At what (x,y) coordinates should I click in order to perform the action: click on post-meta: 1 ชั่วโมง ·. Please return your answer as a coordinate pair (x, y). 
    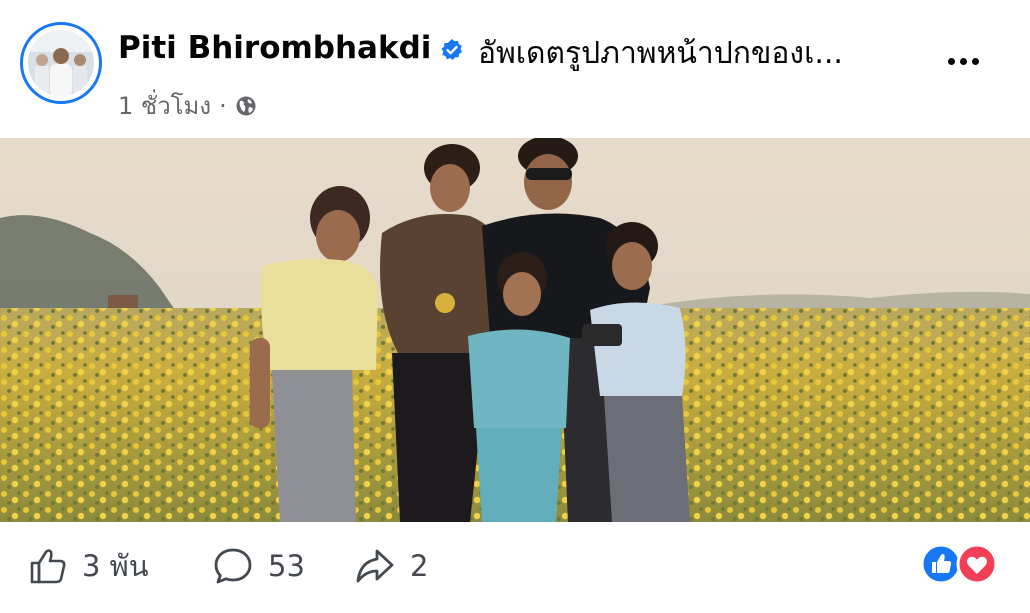
    Looking at the image, I should click on (187, 105).